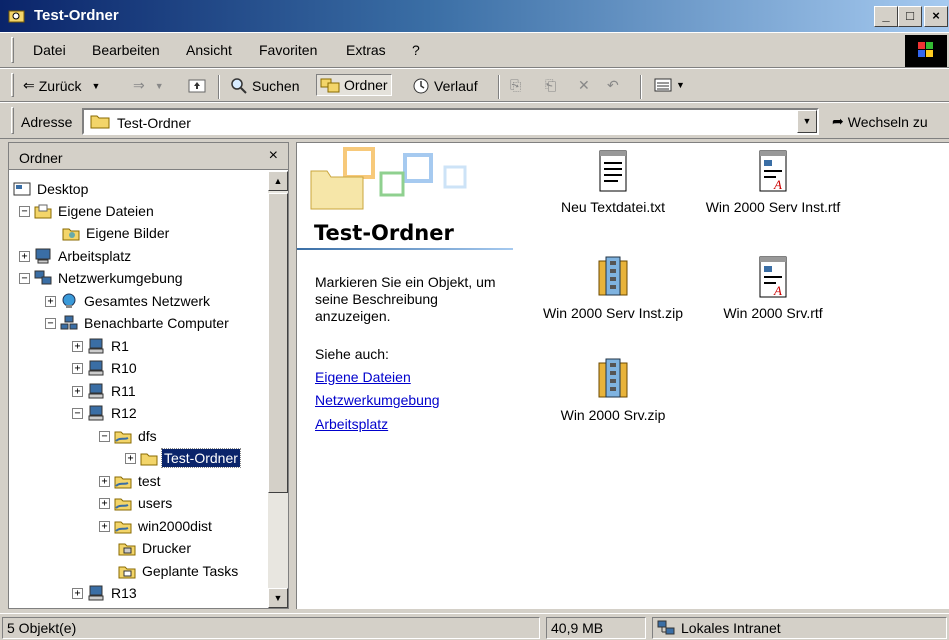  I want to click on move-to-icon: ⎘, so click(516, 85).